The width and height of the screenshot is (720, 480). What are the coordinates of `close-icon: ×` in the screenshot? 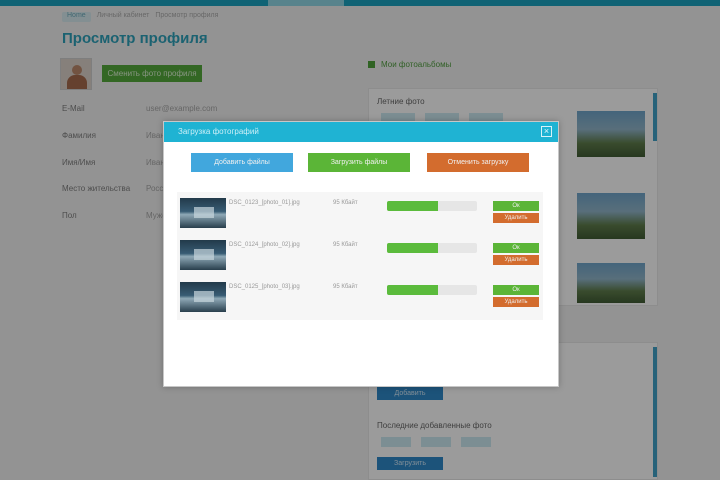 It's located at (546, 131).